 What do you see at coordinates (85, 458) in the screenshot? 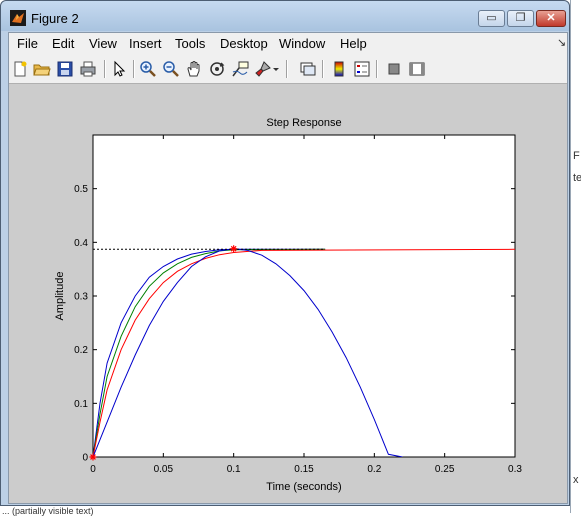
I see `y-tick-label: 0` at bounding box center [85, 458].